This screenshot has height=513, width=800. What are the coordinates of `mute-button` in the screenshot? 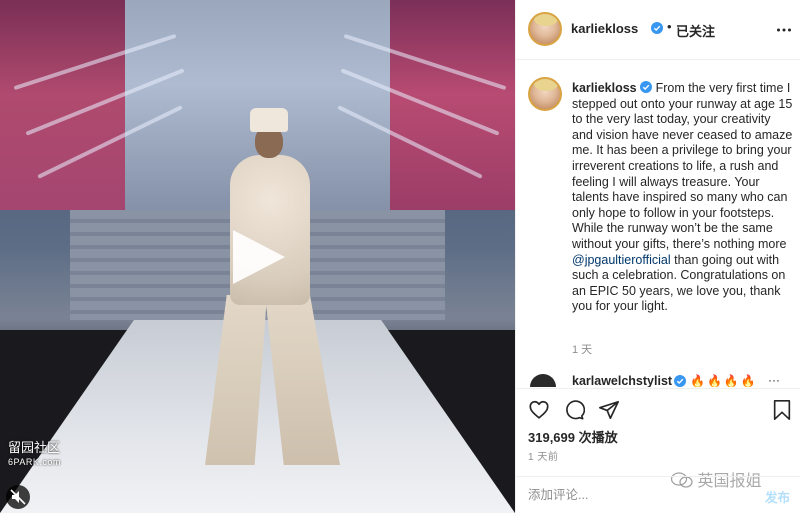 It's located at (18, 497).